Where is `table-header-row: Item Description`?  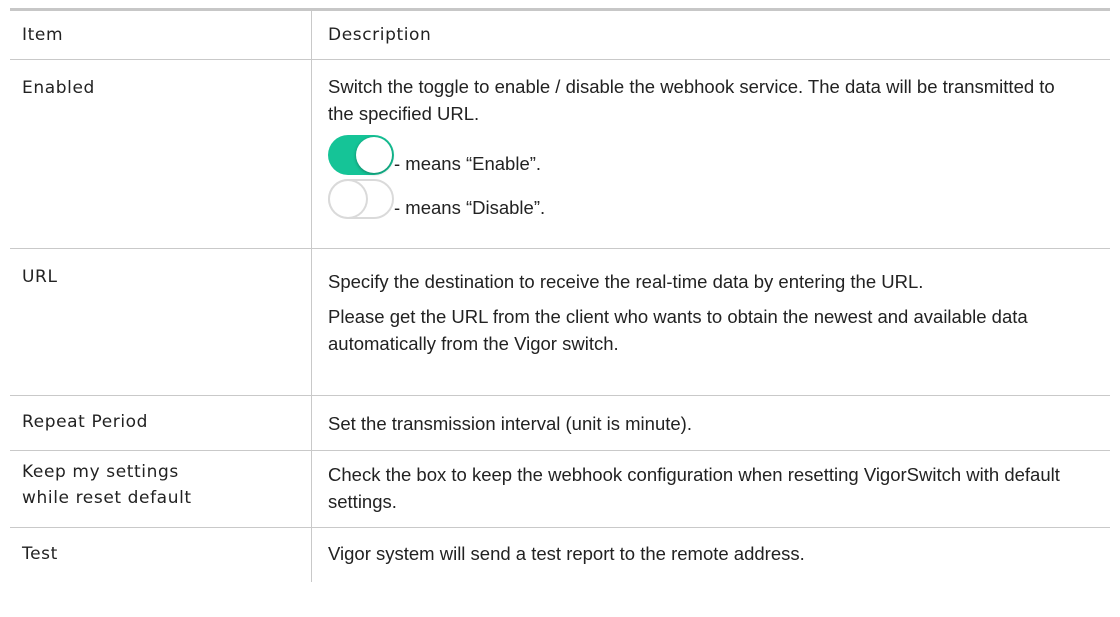
table-header-row: Item Description is located at coordinates (560, 35).